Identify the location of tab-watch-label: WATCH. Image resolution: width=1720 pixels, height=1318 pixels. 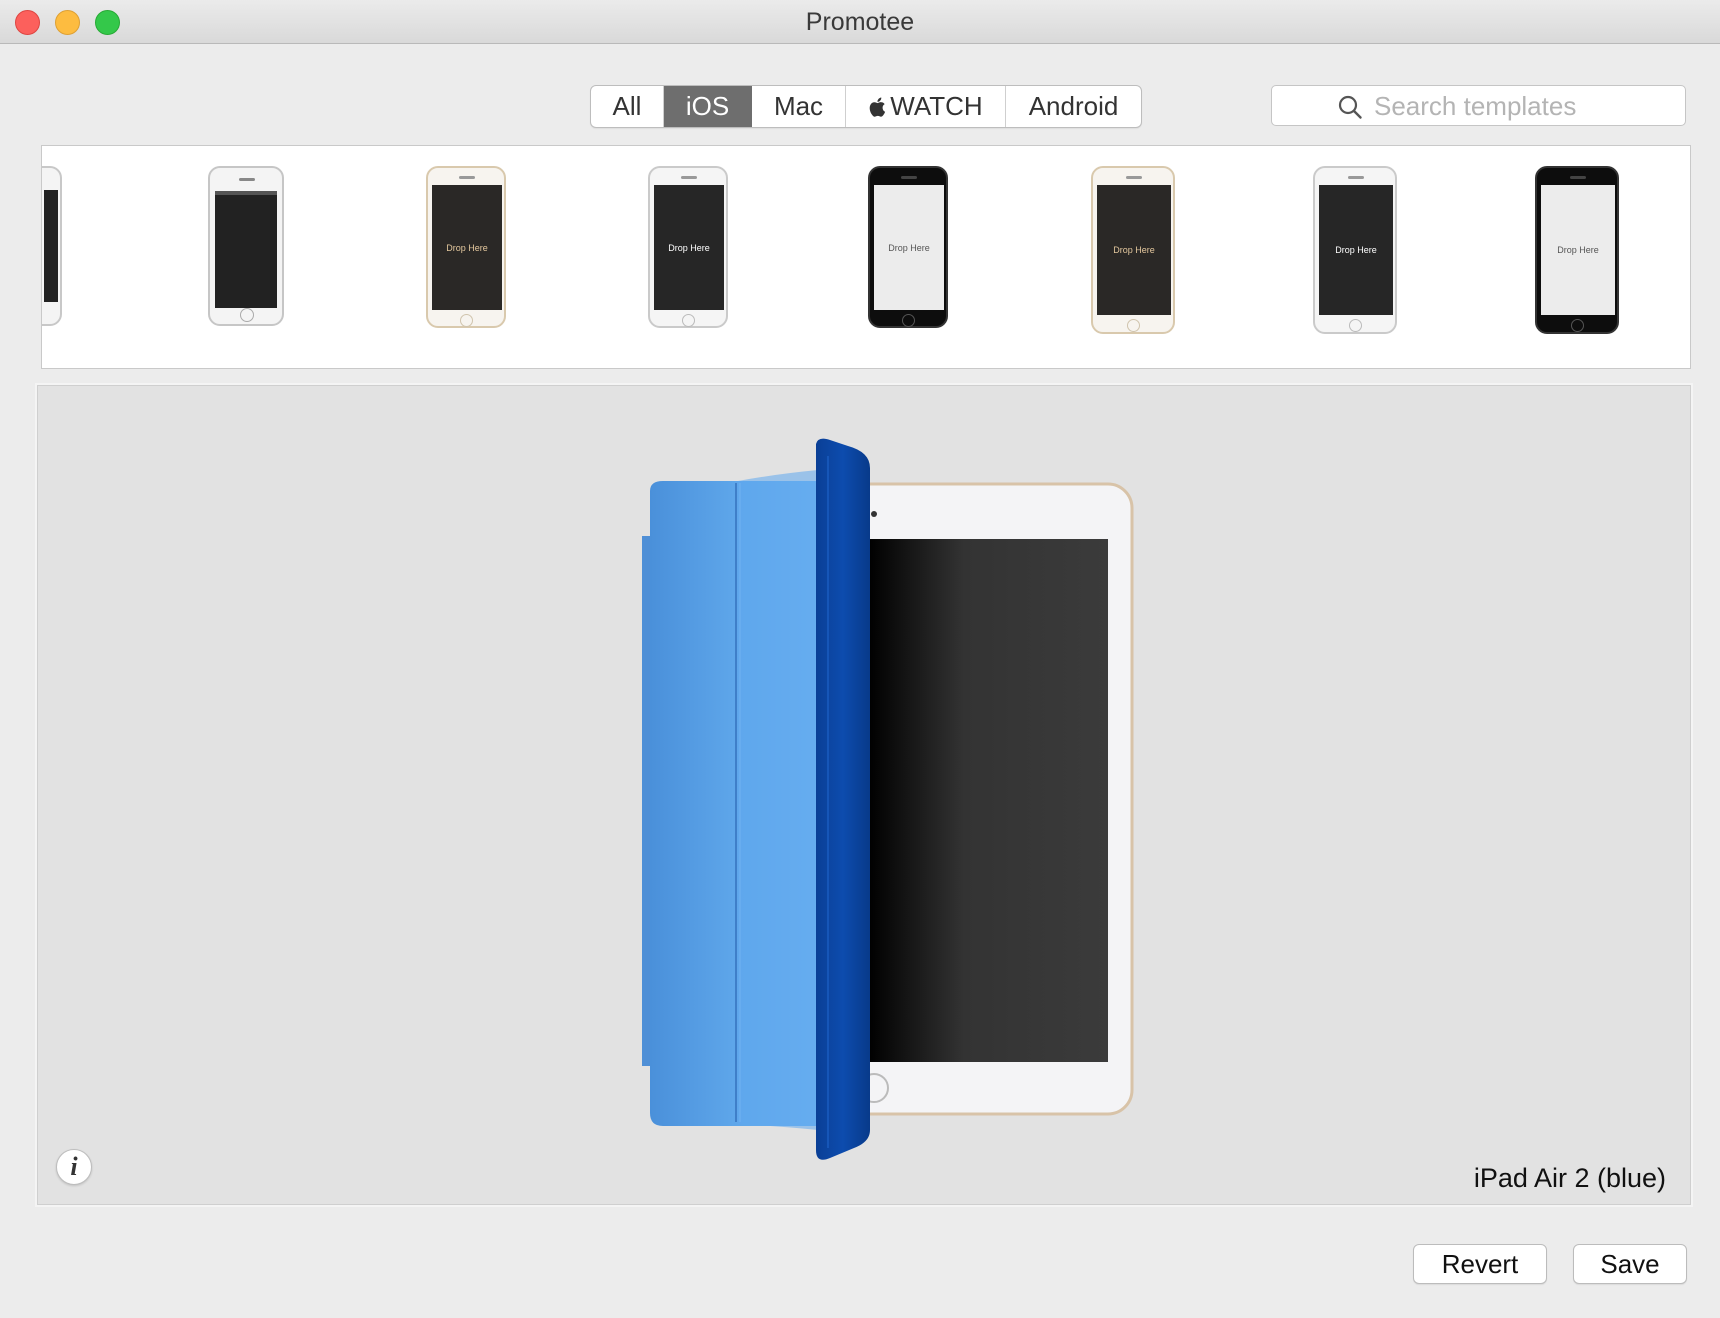
(936, 106).